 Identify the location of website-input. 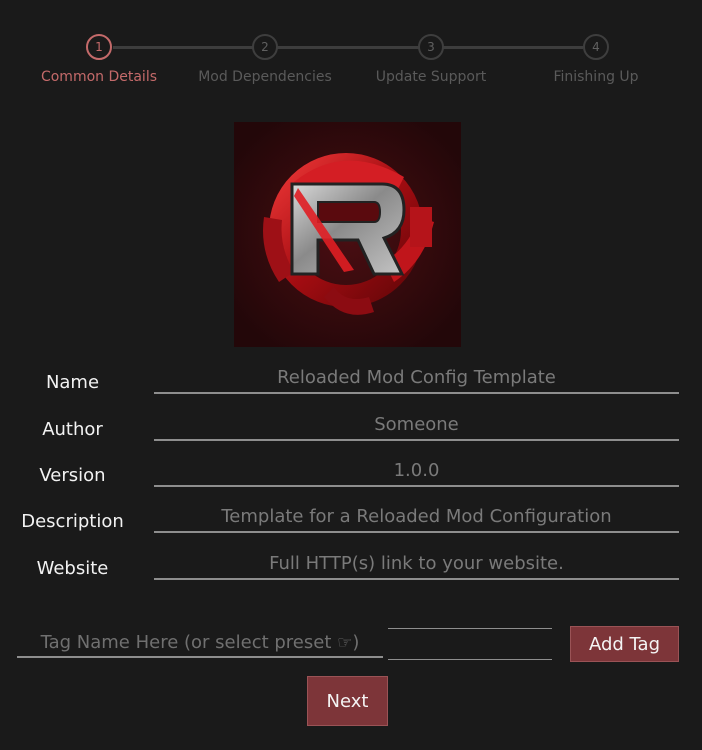
(416, 564).